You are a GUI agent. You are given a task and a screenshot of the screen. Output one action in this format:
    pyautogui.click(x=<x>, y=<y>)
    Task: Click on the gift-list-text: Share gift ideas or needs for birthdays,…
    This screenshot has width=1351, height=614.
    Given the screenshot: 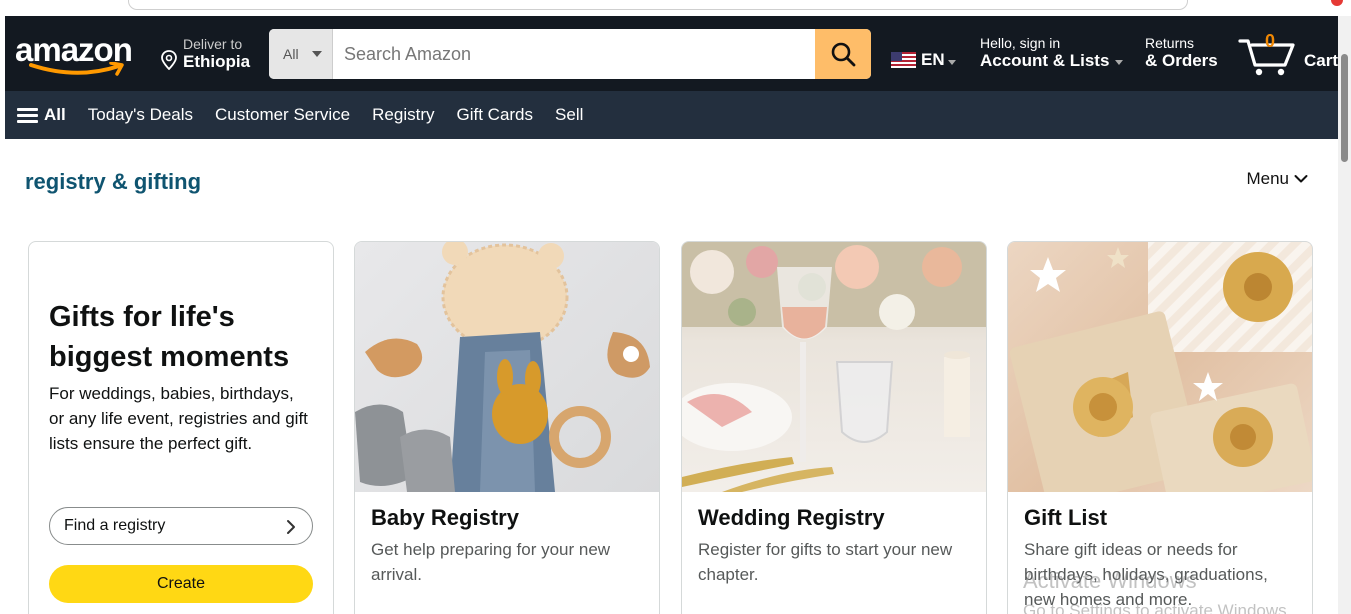 What is the action you would take?
    pyautogui.click(x=1146, y=574)
    